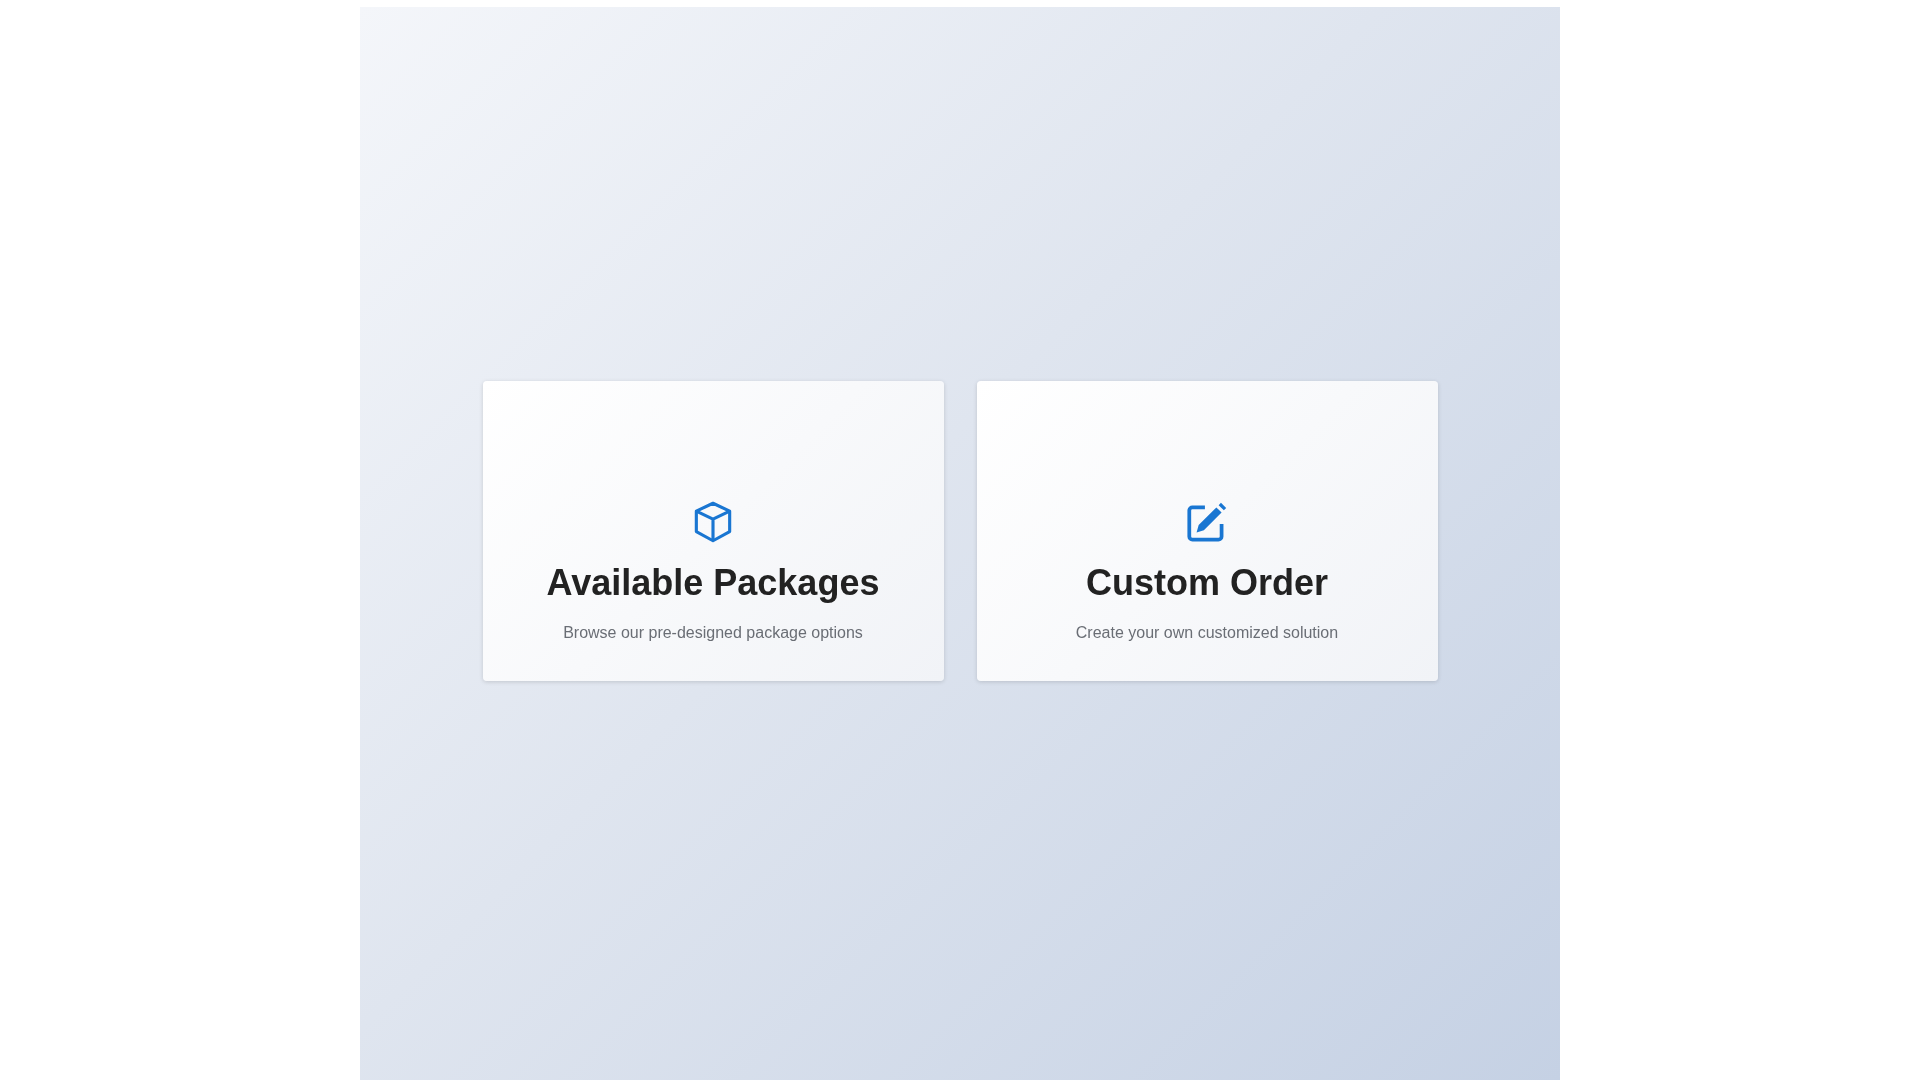 The width and height of the screenshot is (1920, 1080). I want to click on card-title: Custom Order, so click(1206, 583).